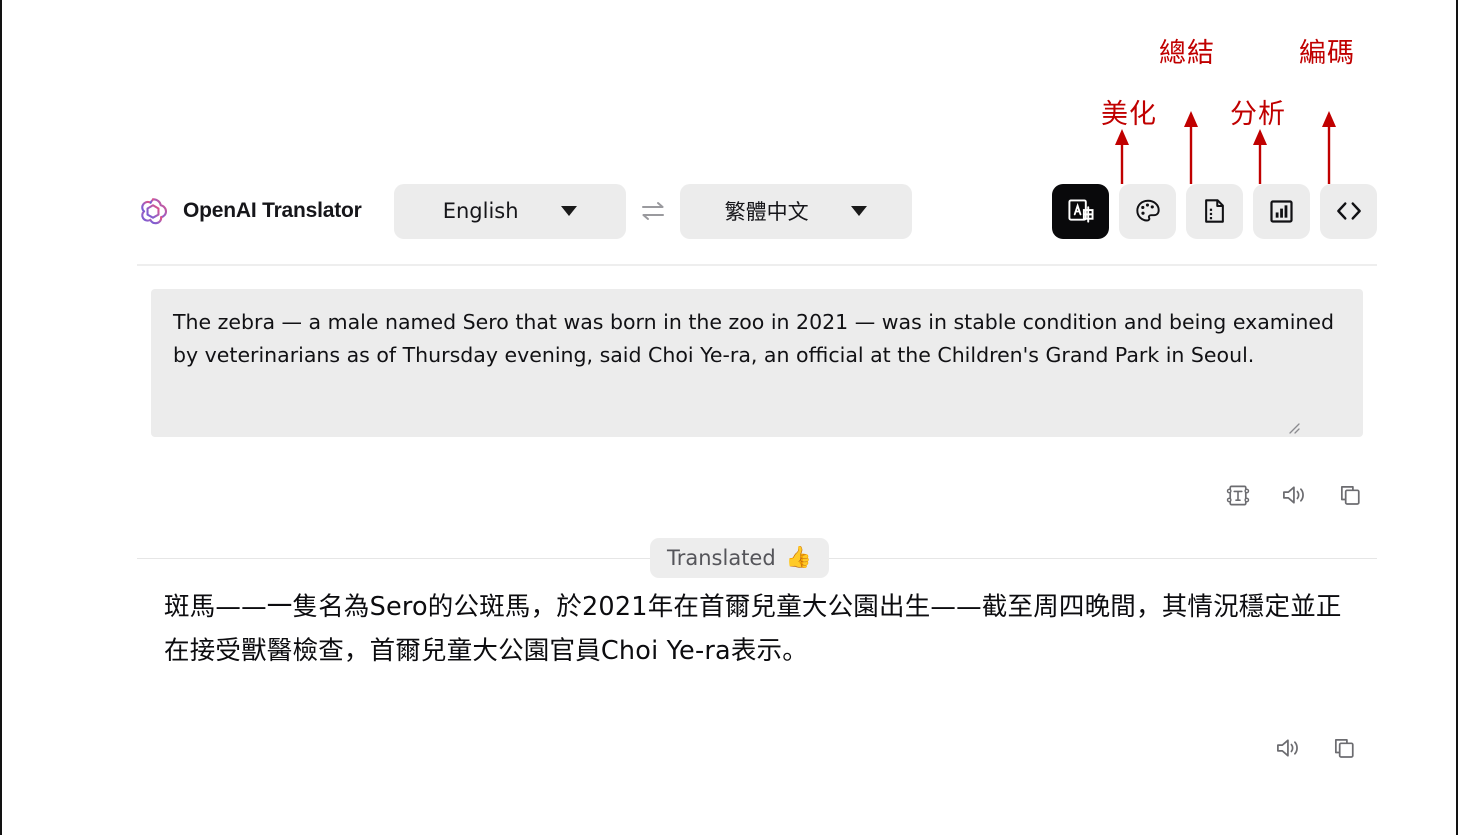  I want to click on document-icon, so click(1214, 211).